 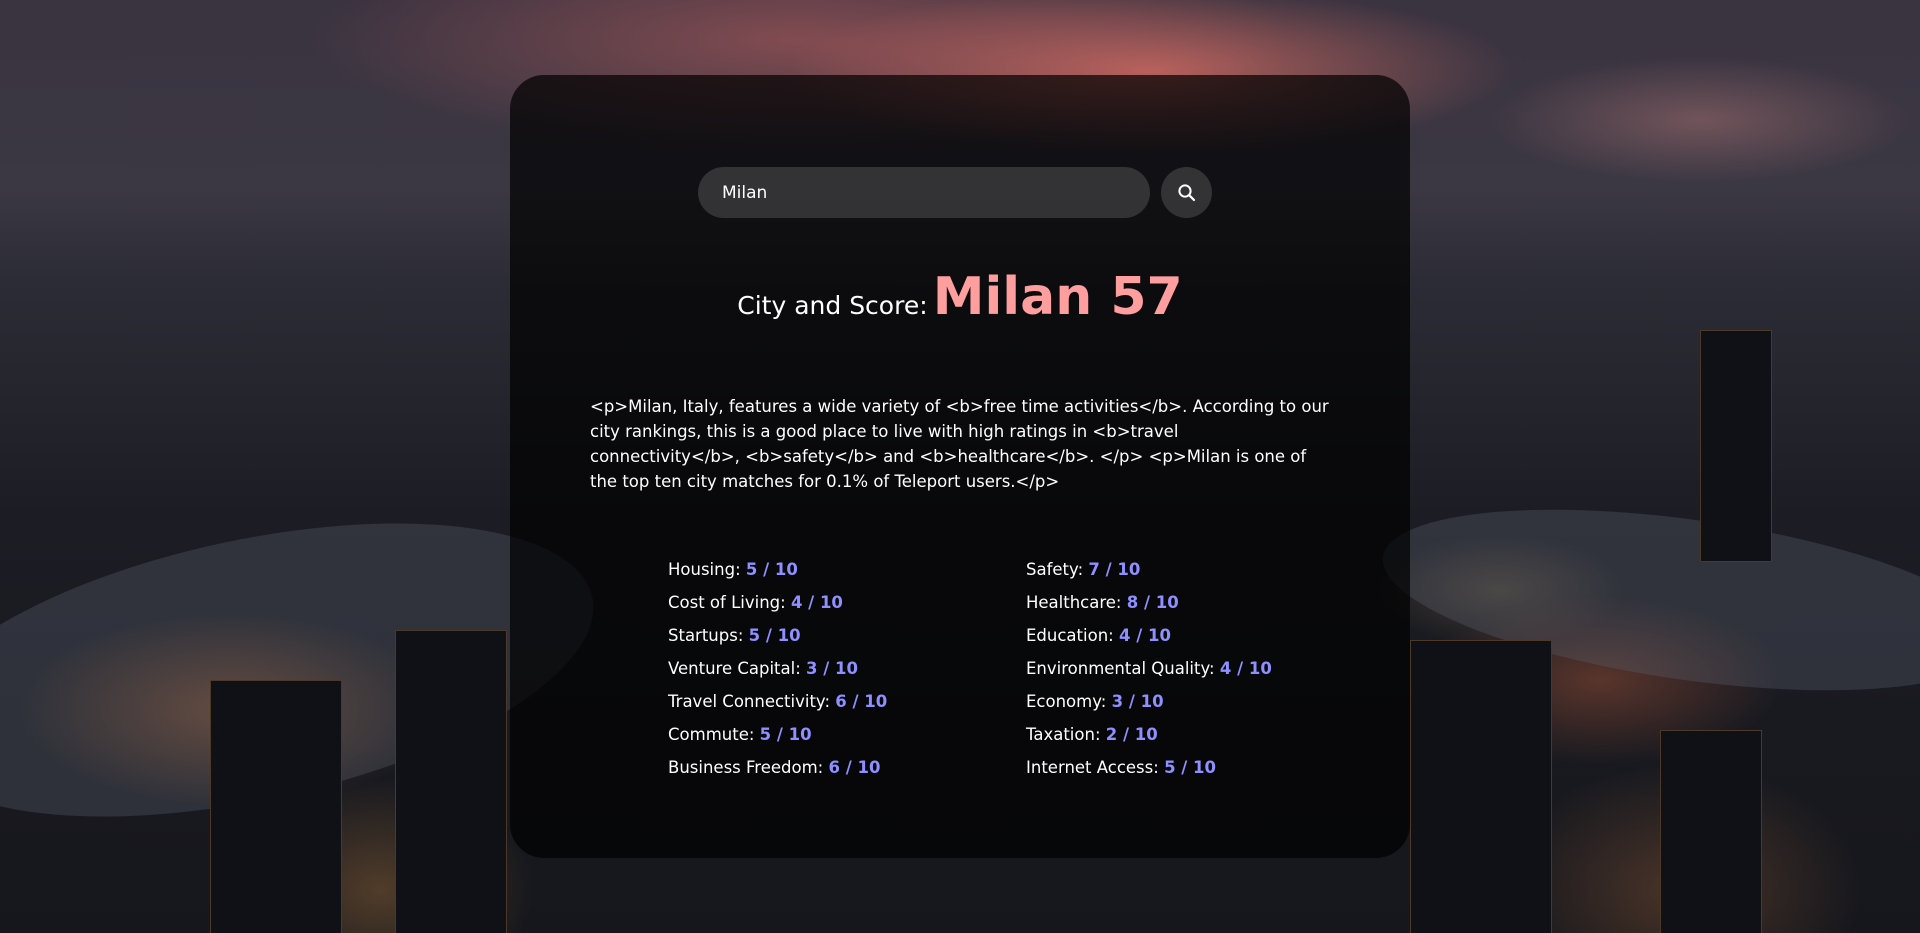 I want to click on score-travel-connectivity: Travel Connectivity: 6 / 10, so click(x=847, y=701).